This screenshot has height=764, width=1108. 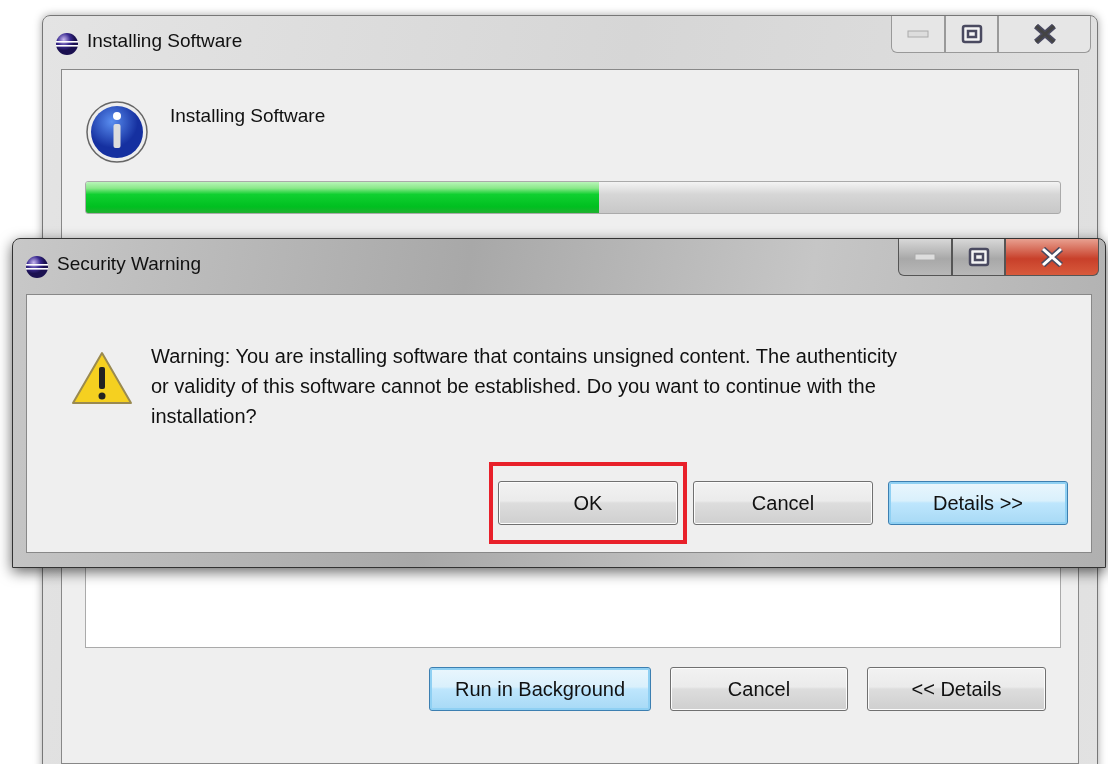 What do you see at coordinates (540, 689) in the screenshot?
I see `dialog-button: Run in Background` at bounding box center [540, 689].